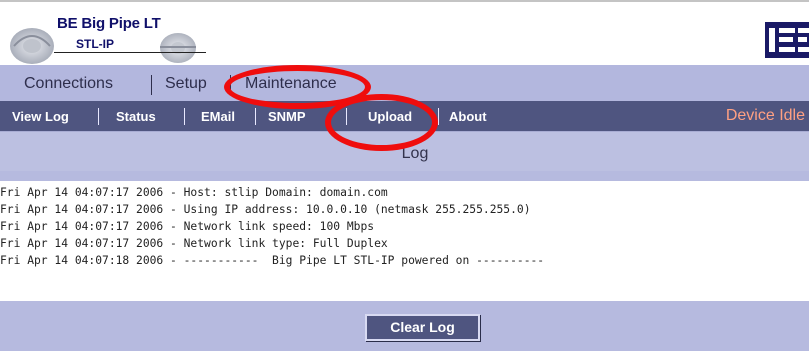  I want to click on subnav-upload: Upload, so click(390, 116).